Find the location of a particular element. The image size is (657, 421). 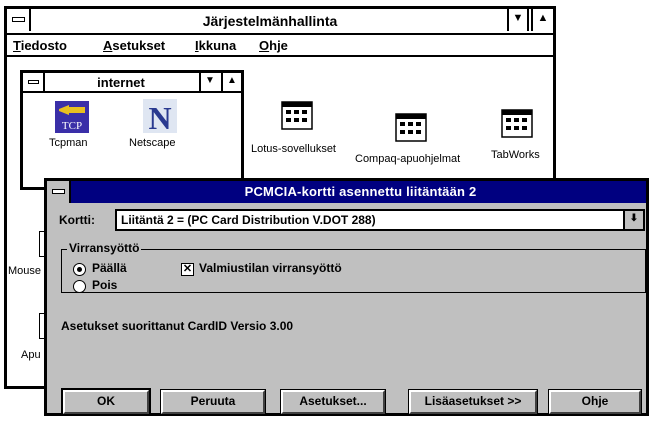

cancel-button: Peruuta is located at coordinates (213, 402).